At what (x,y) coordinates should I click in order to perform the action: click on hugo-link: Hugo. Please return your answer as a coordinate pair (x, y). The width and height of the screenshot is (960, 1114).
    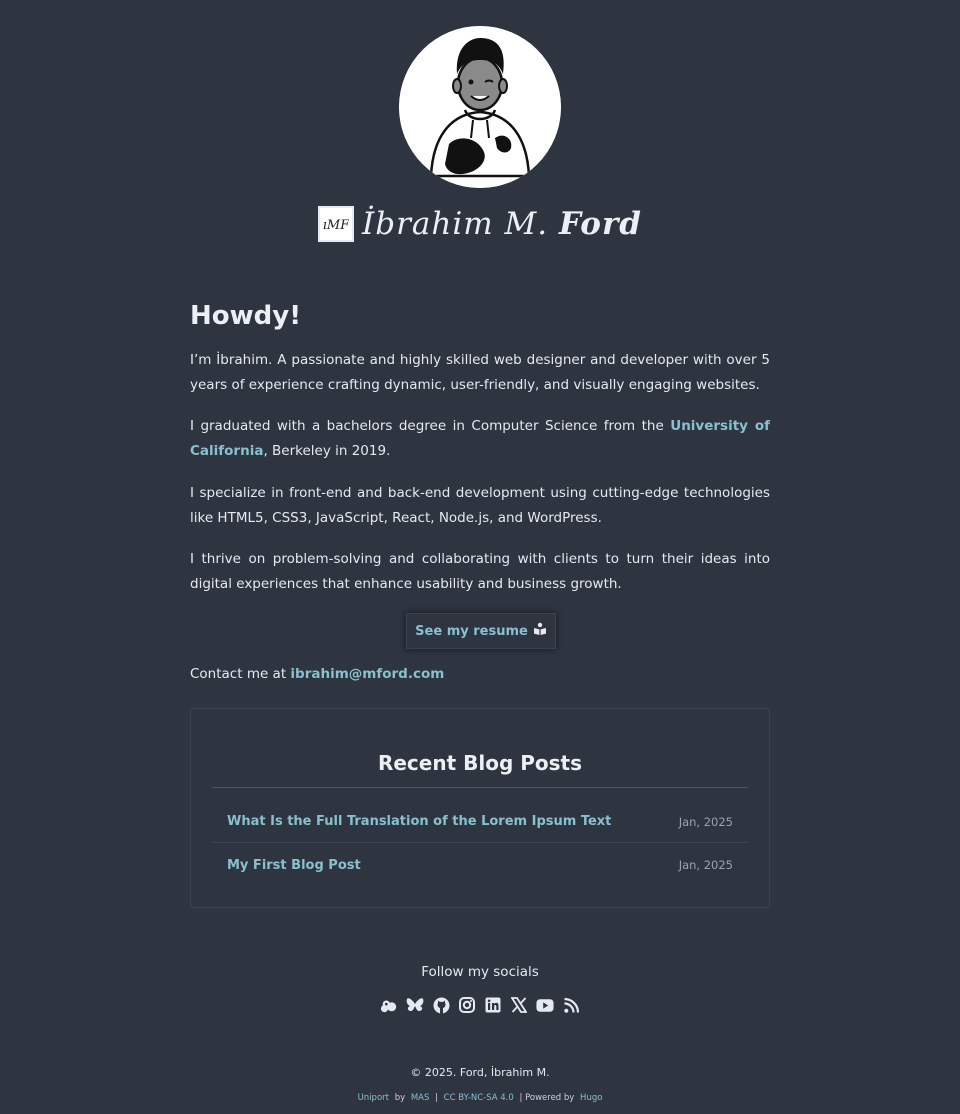
    Looking at the image, I should click on (591, 1098).